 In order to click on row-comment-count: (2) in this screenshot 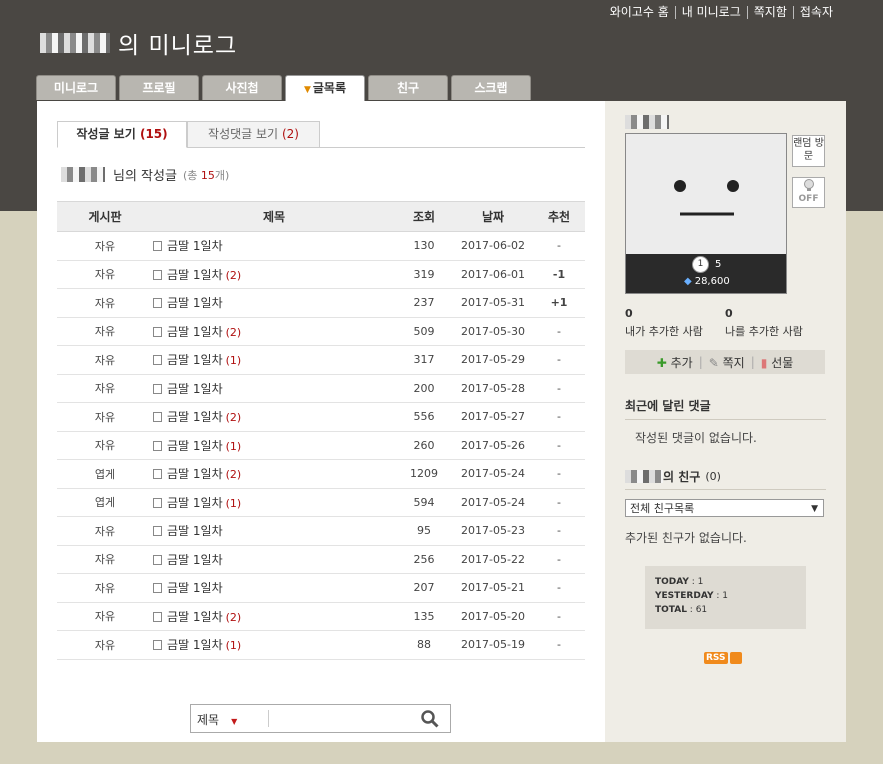, I will do `click(233, 617)`.